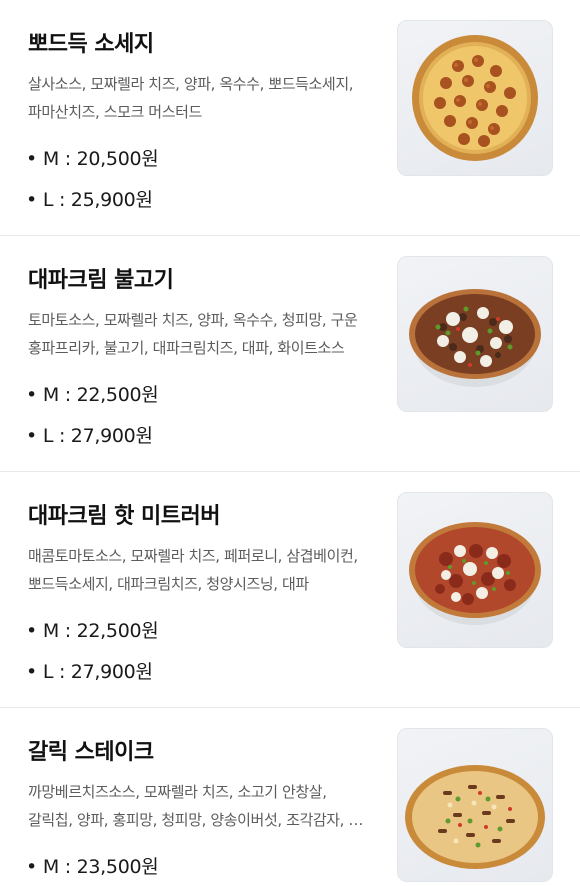 The width and height of the screenshot is (580, 886). I want to click on description-line: 파마산치즈, 스모크 머스터드, so click(115, 112).